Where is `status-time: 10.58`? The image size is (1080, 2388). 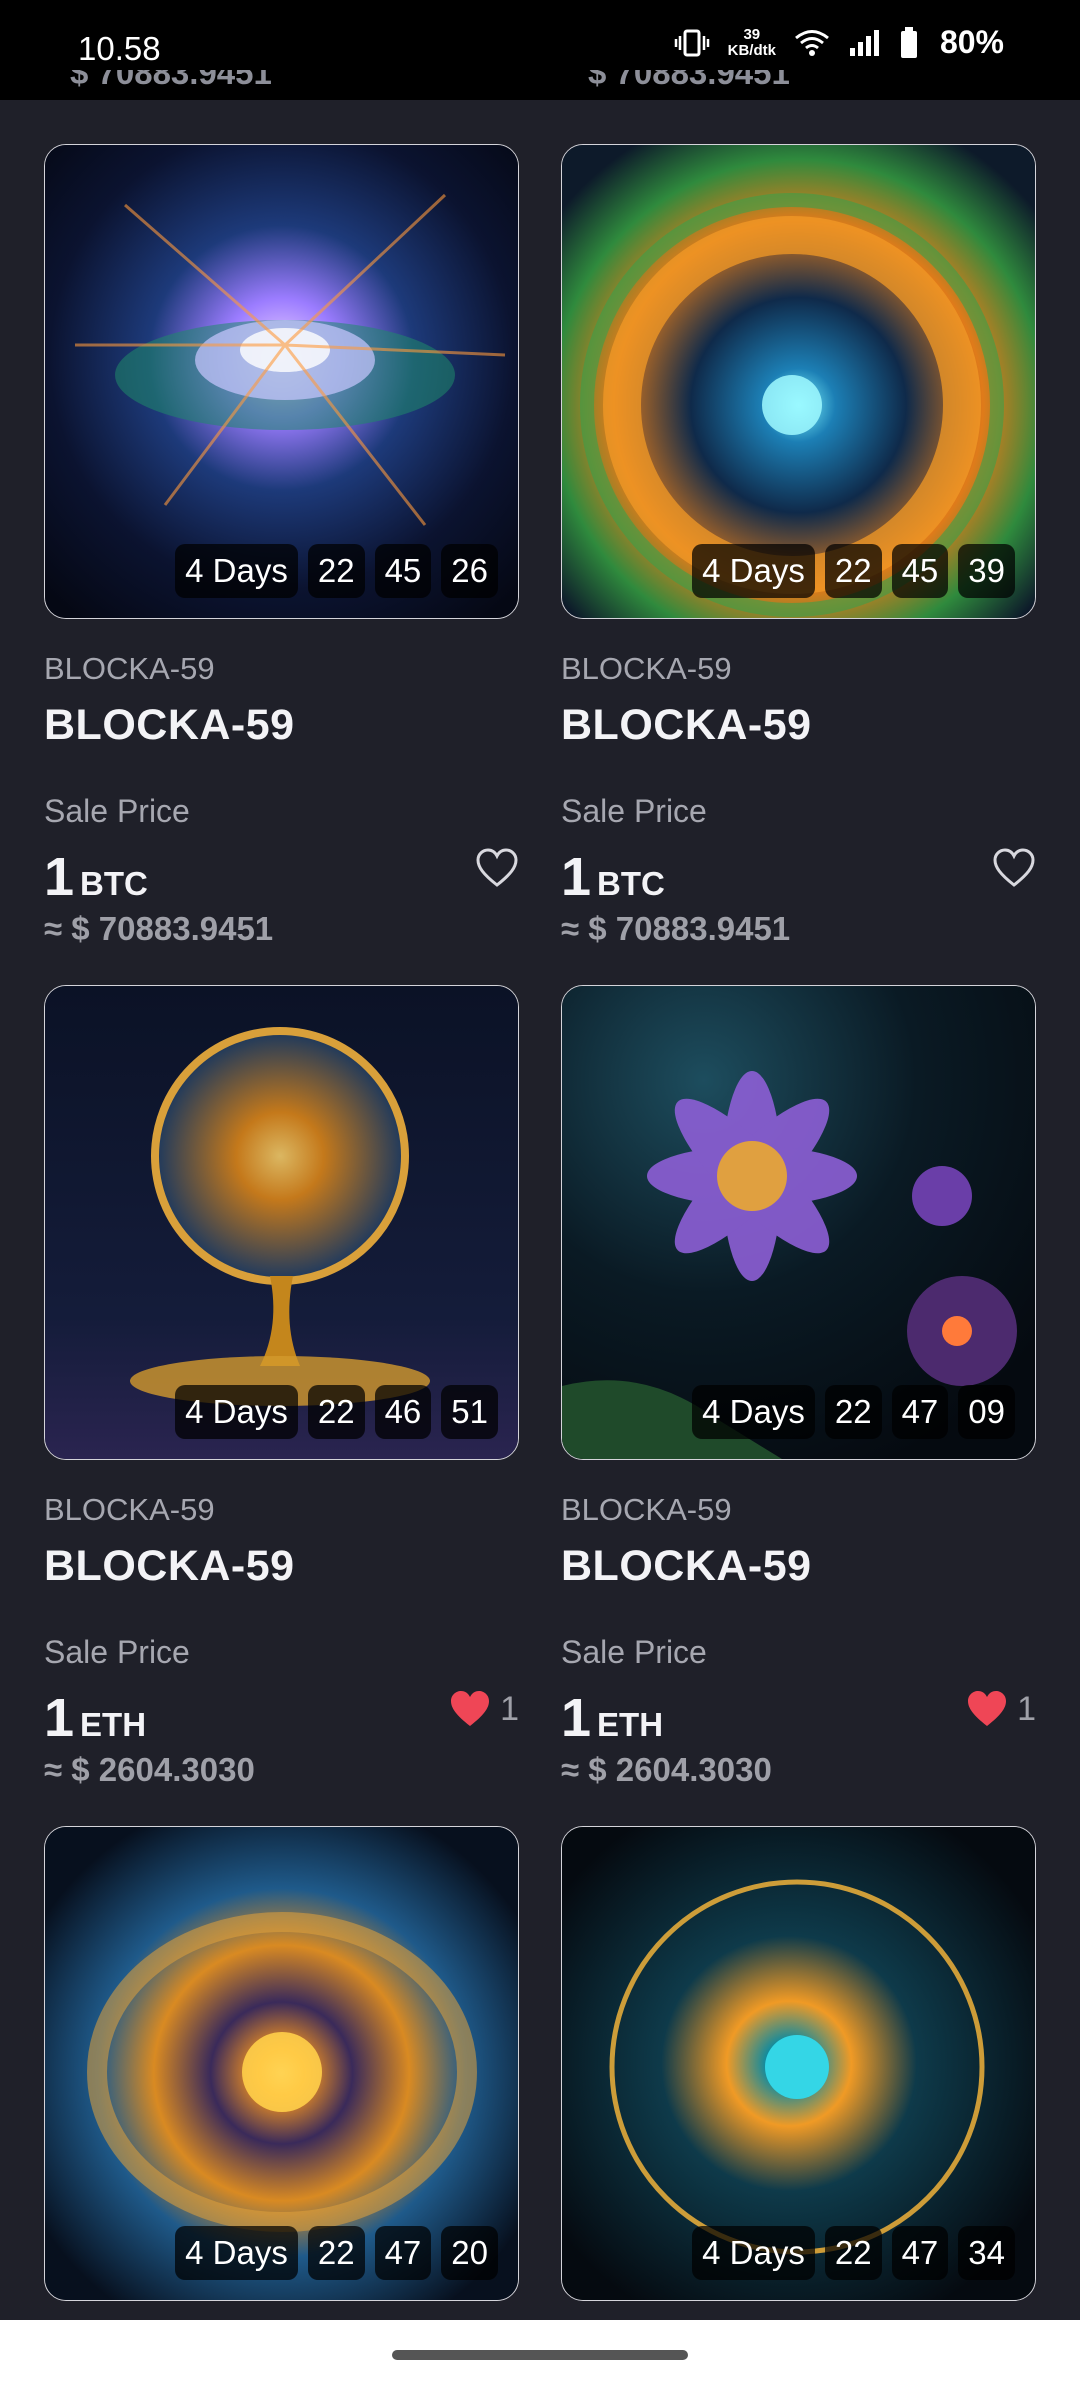
status-time: 10.58 is located at coordinates (119, 48).